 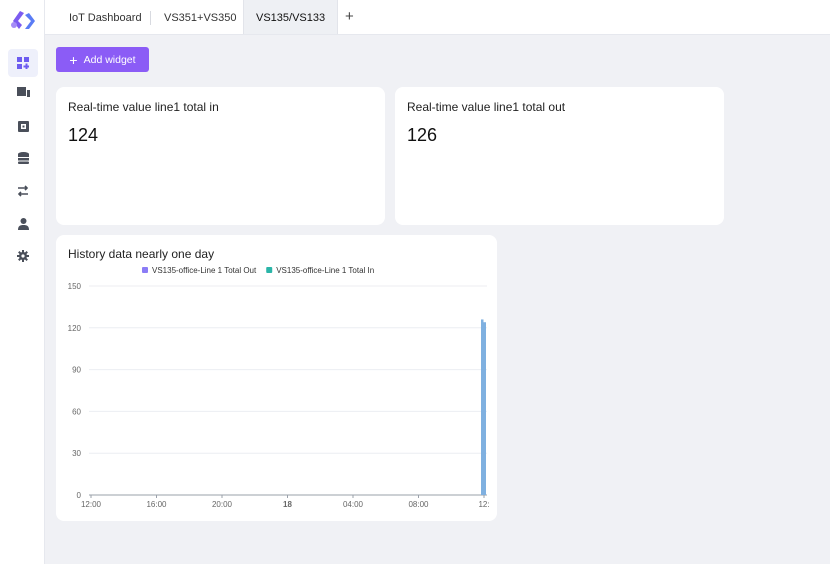 I want to click on brand-logo-icon, so click(x=23, y=20).